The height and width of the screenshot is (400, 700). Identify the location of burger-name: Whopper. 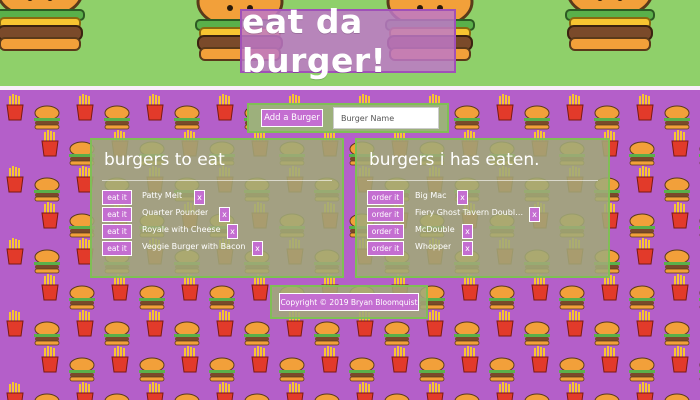
(433, 246).